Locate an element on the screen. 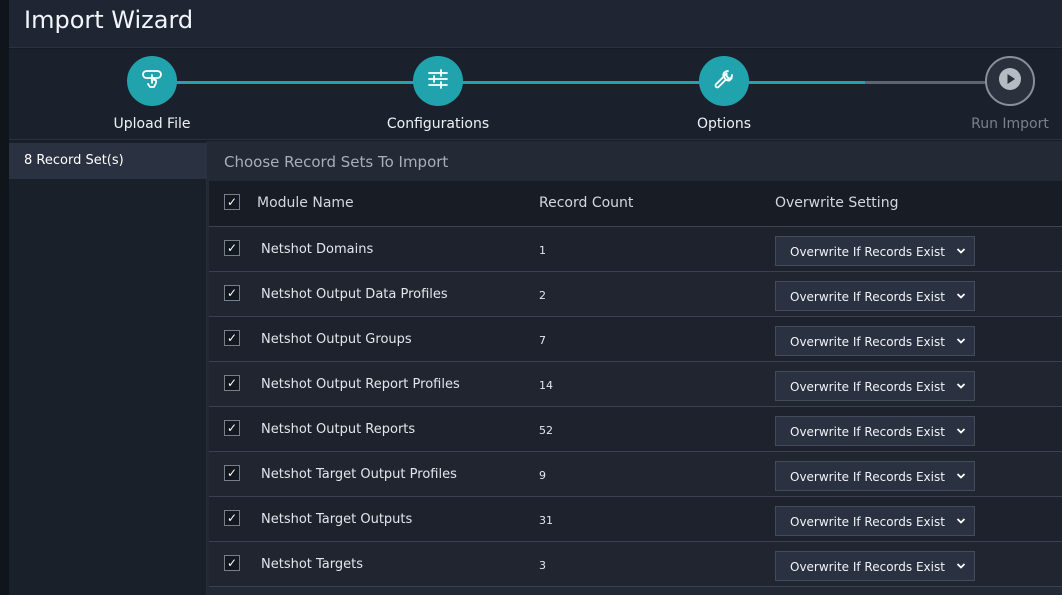  column-header-module: Module Name is located at coordinates (305, 203).